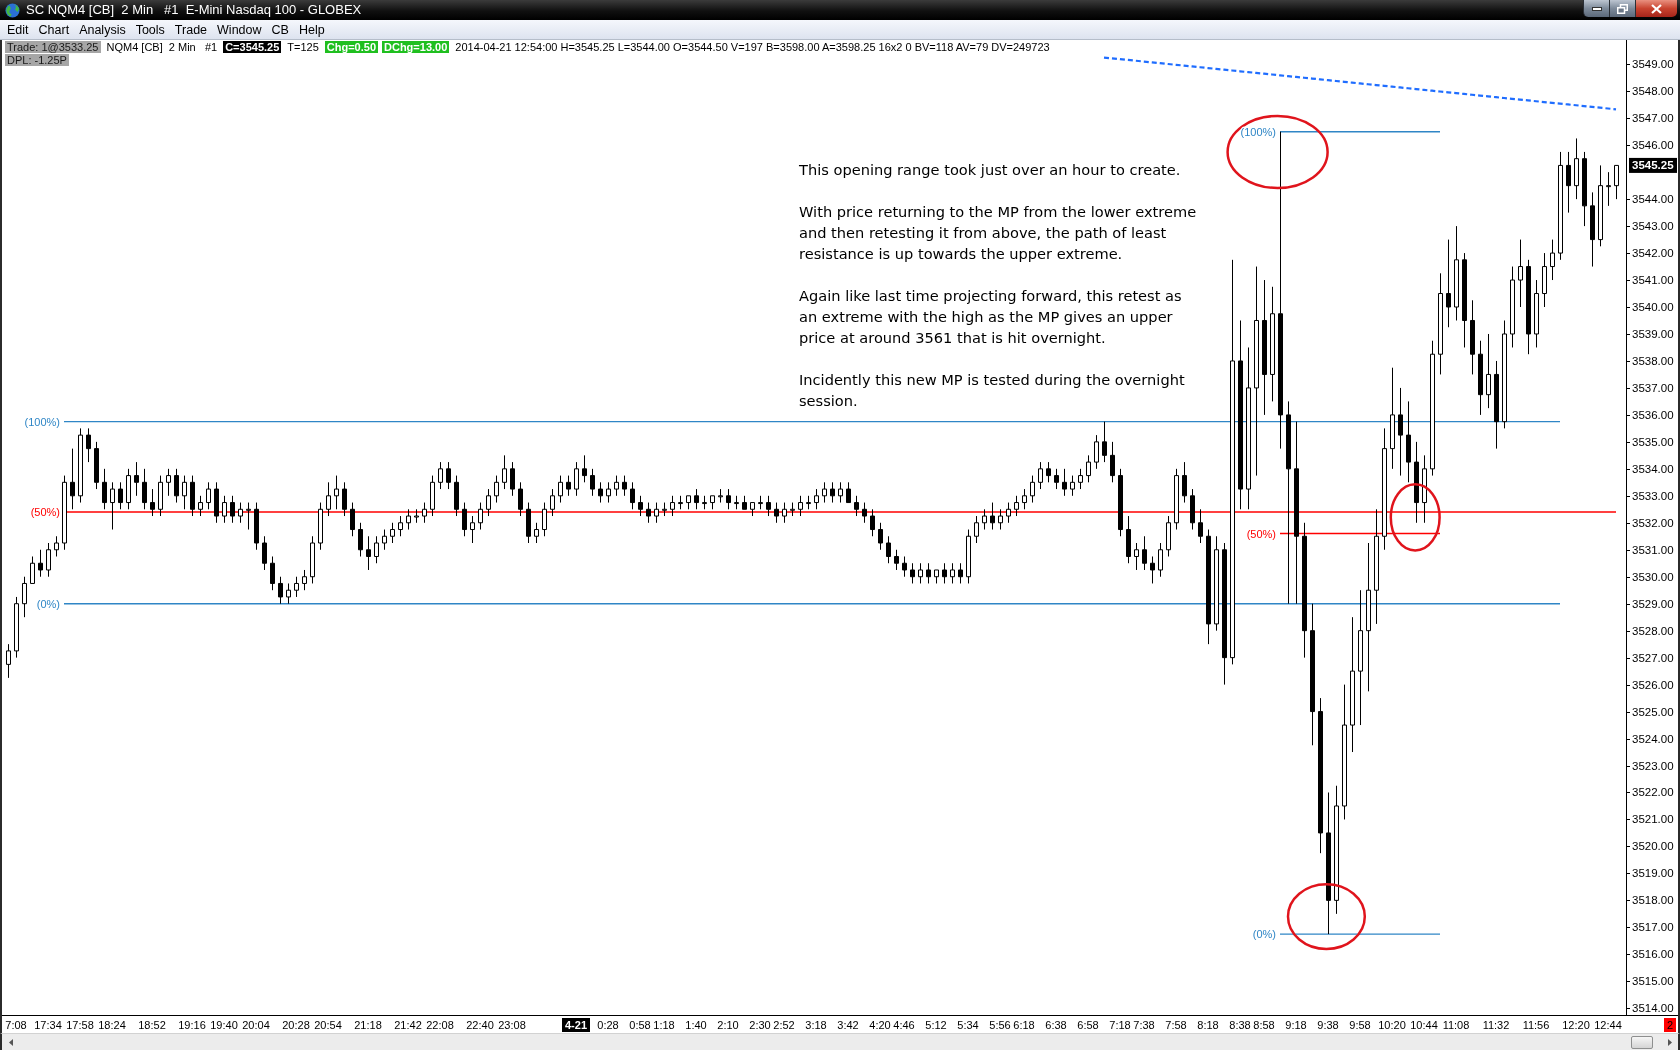  What do you see at coordinates (1653, 765) in the screenshot?
I see `price-axis-label: 3523.00` at bounding box center [1653, 765].